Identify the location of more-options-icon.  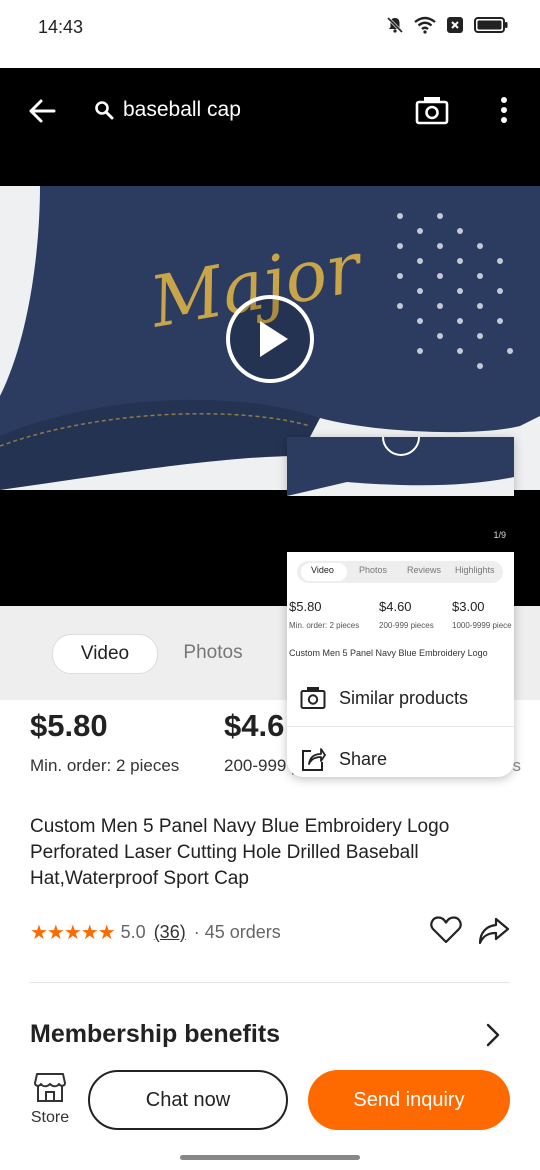
(504, 110).